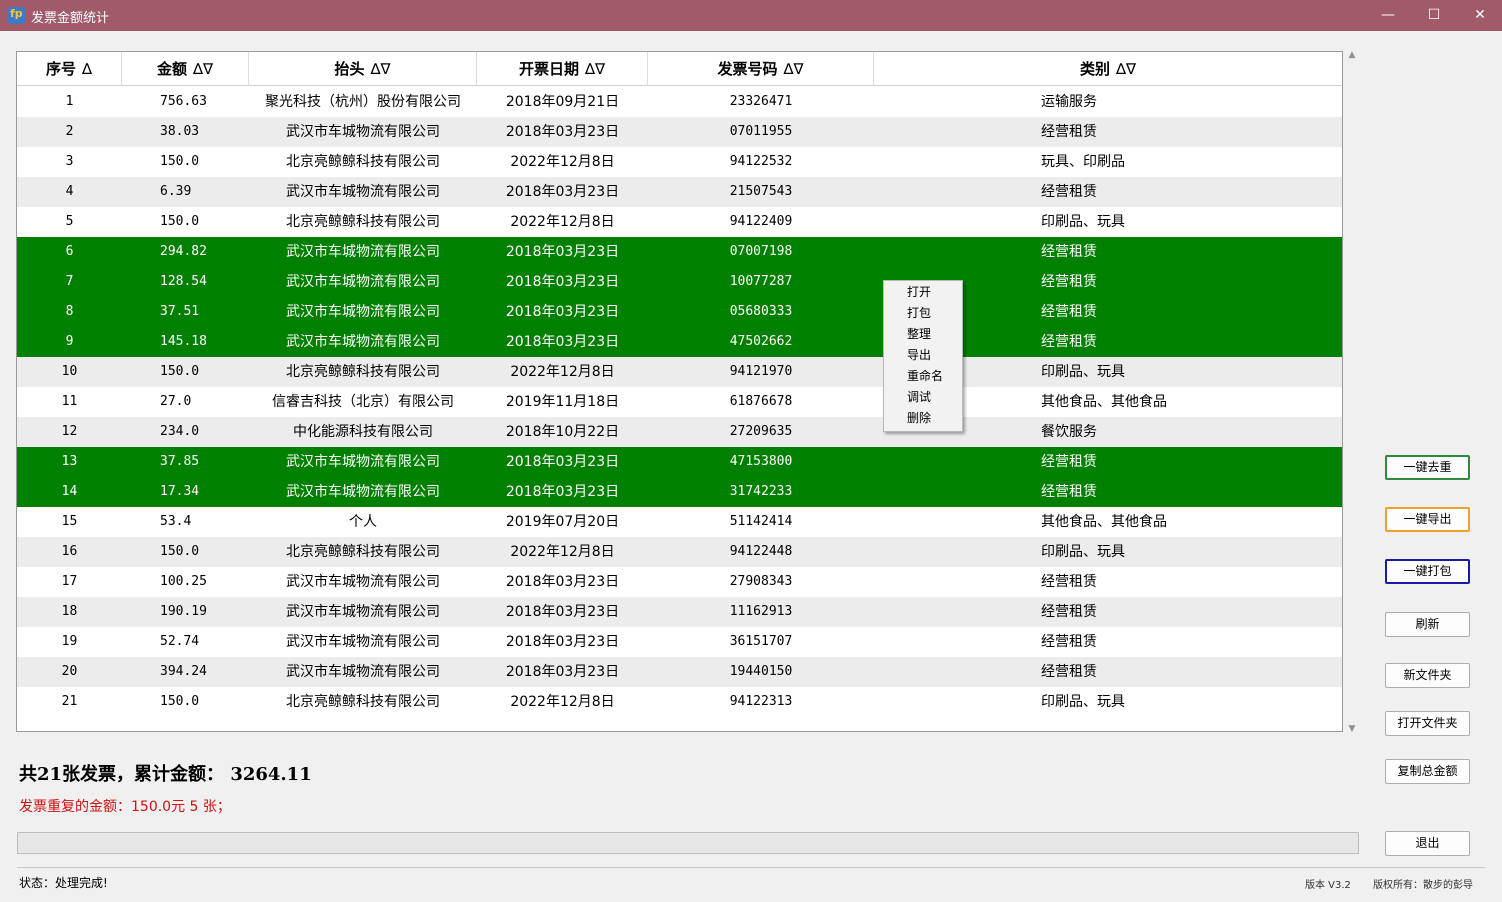 Image resolution: width=1502 pixels, height=902 pixels. Describe the element at coordinates (69, 281) in the screenshot. I see `cell-index: 7` at that location.